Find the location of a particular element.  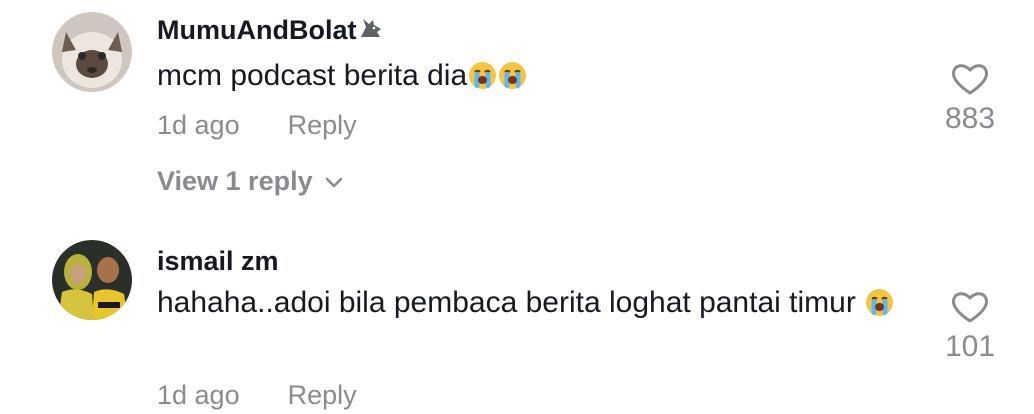

username-text: MumuAndBolat is located at coordinates (257, 30).